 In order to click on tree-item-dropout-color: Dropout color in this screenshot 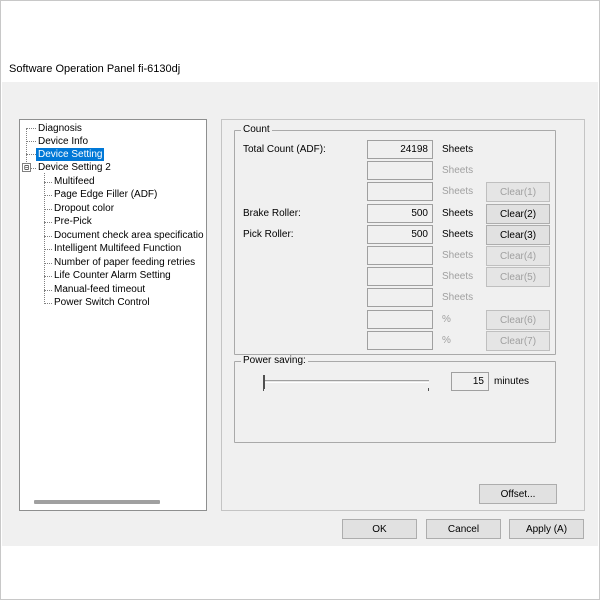, I will do `click(84, 208)`.